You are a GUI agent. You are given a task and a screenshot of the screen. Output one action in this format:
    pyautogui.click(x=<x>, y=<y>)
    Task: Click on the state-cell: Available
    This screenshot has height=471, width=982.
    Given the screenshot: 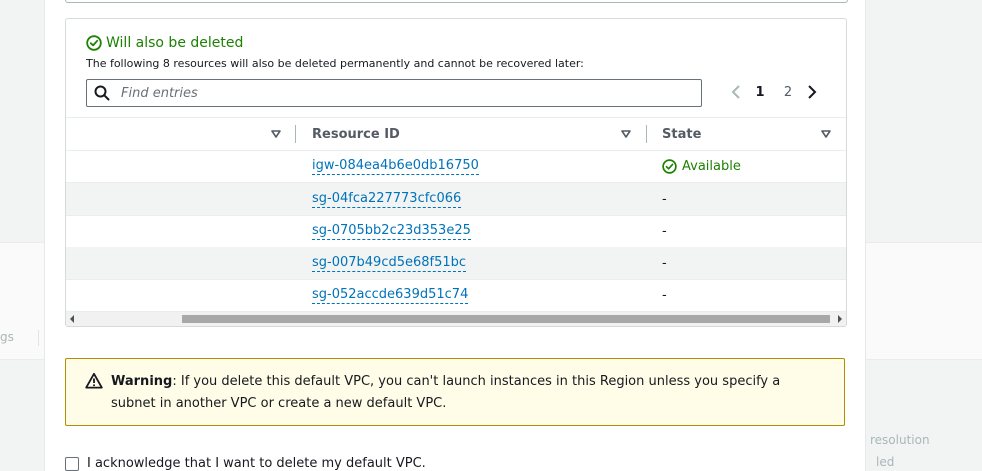 What is the action you would take?
    pyautogui.click(x=701, y=166)
    